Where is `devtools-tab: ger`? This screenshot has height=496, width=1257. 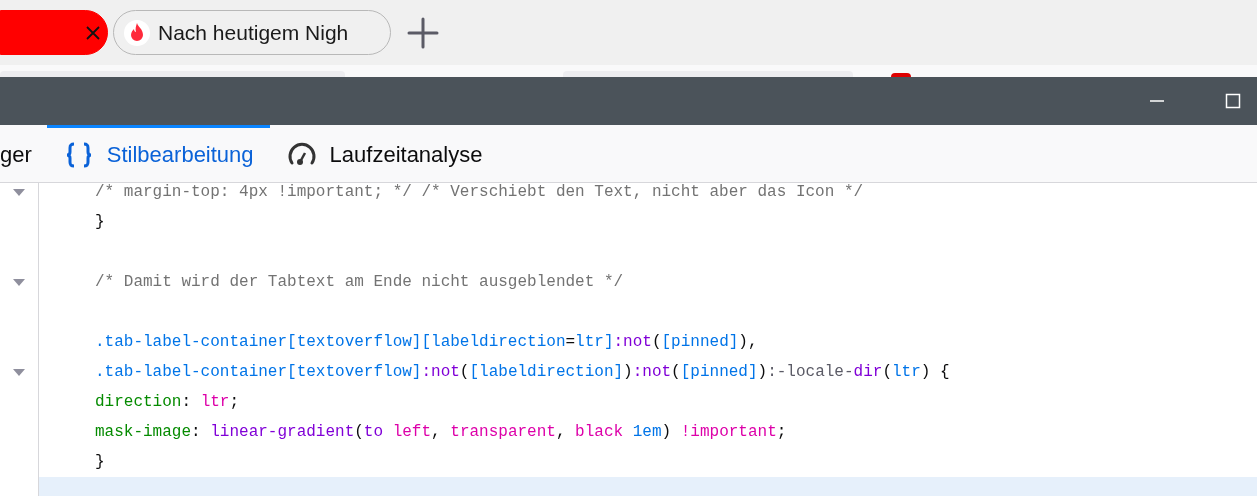
devtools-tab: ger is located at coordinates (23, 153).